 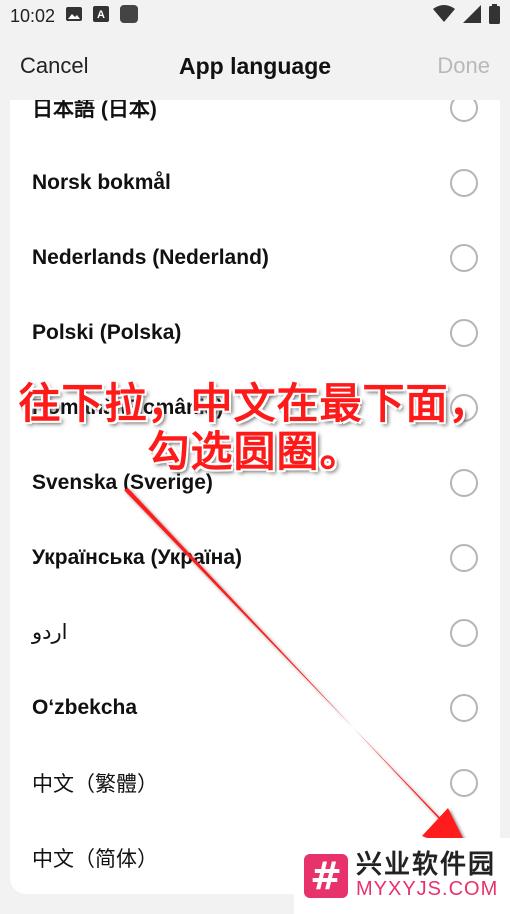 I want to click on svg-text: A, so click(x=101, y=15).